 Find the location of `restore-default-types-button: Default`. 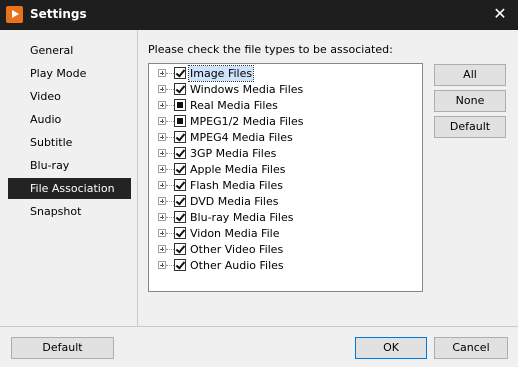

restore-default-types-button: Default is located at coordinates (470, 127).